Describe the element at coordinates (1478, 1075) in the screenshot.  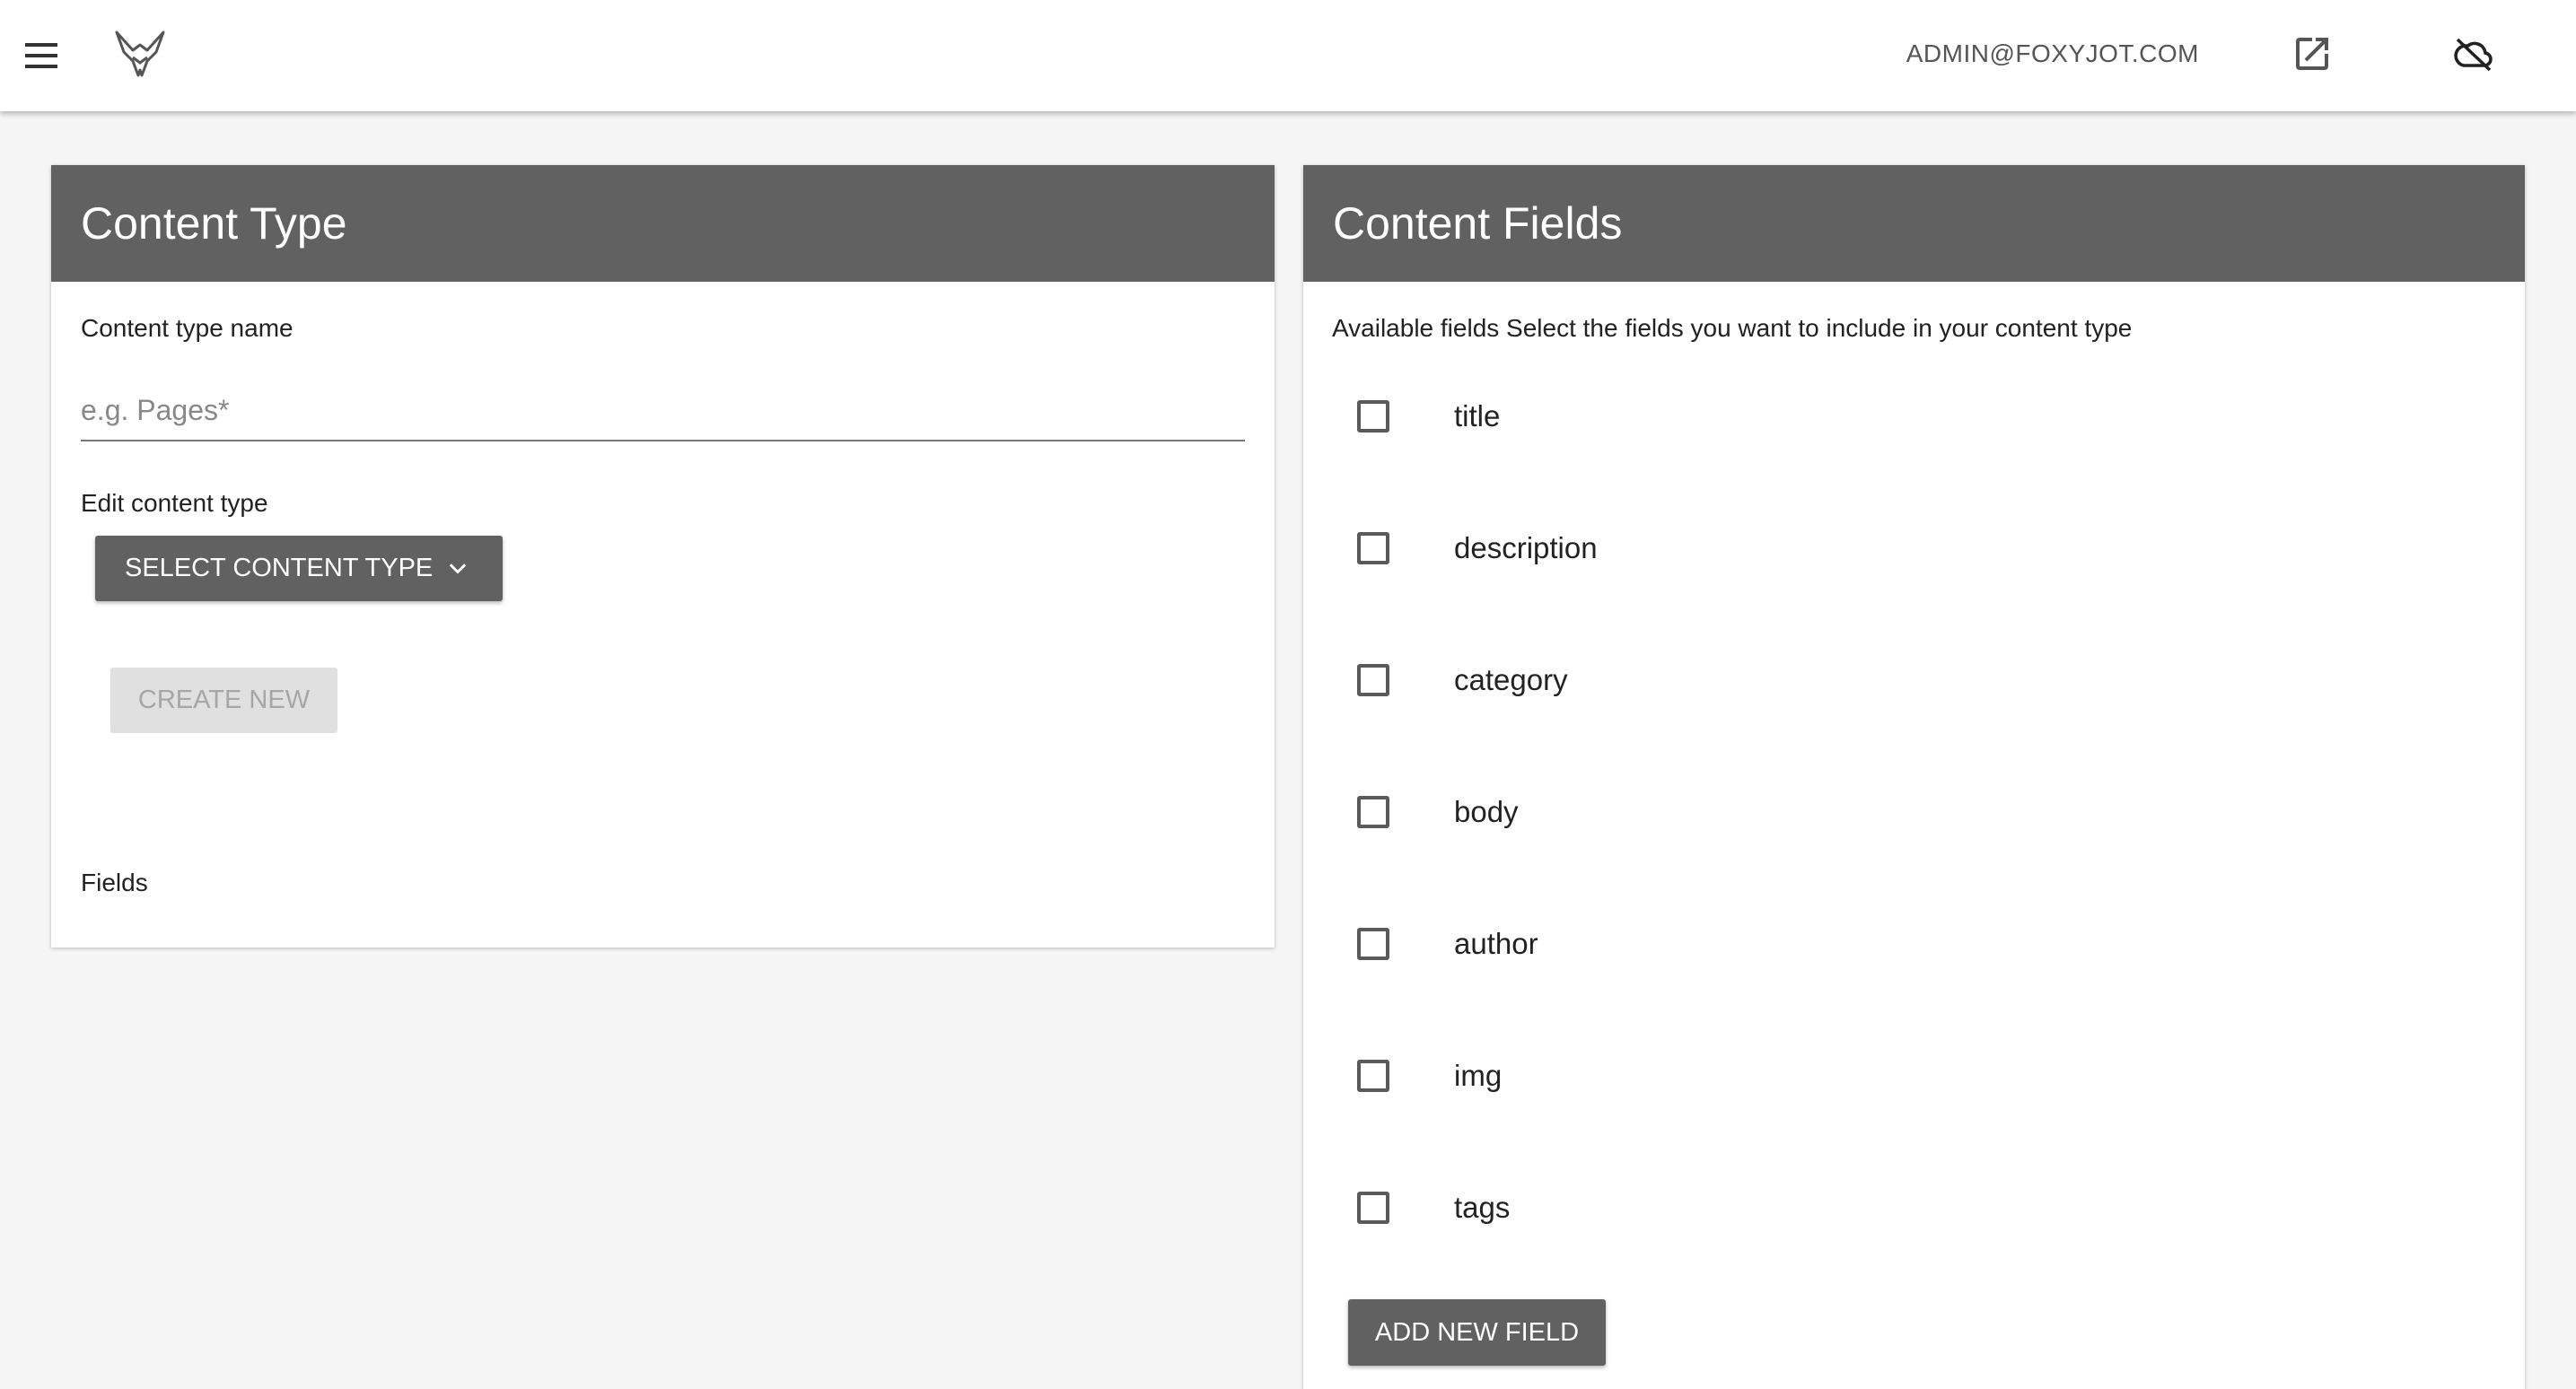
I see `field-name: img` at that location.